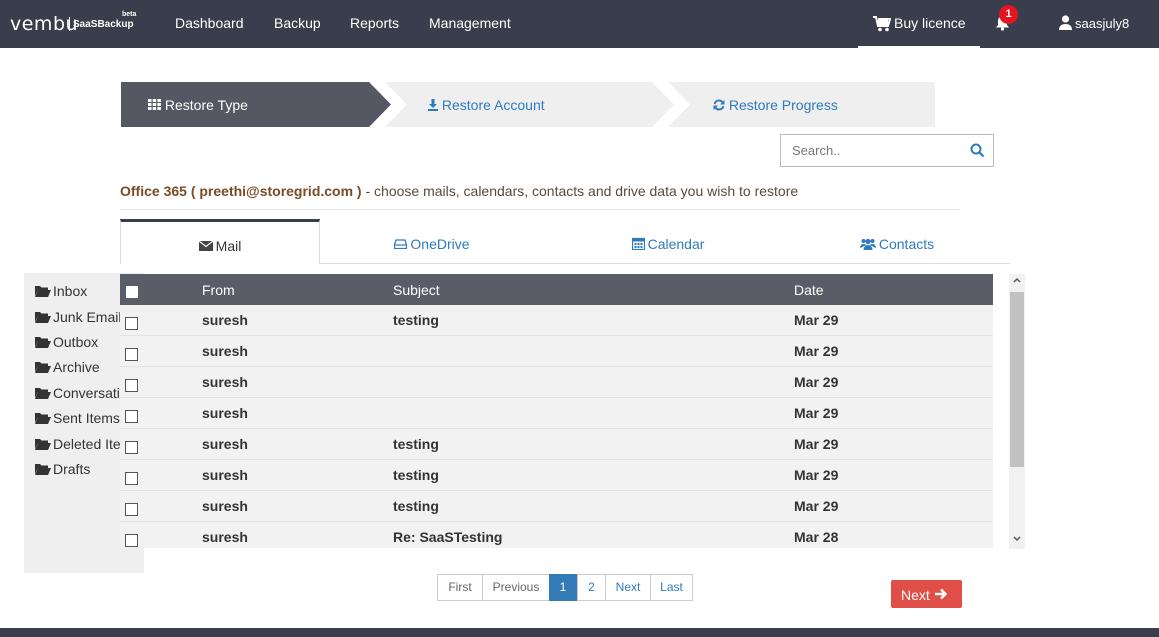 This screenshot has height=637, width=1159. What do you see at coordinates (228, 246) in the screenshot?
I see `tab-mail-label: Mail` at bounding box center [228, 246].